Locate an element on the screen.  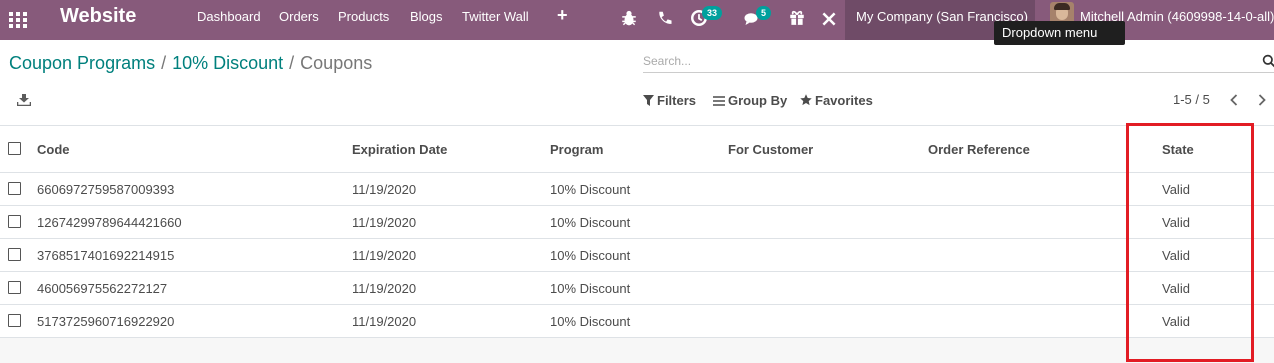
app-name: Website is located at coordinates (98, 16).